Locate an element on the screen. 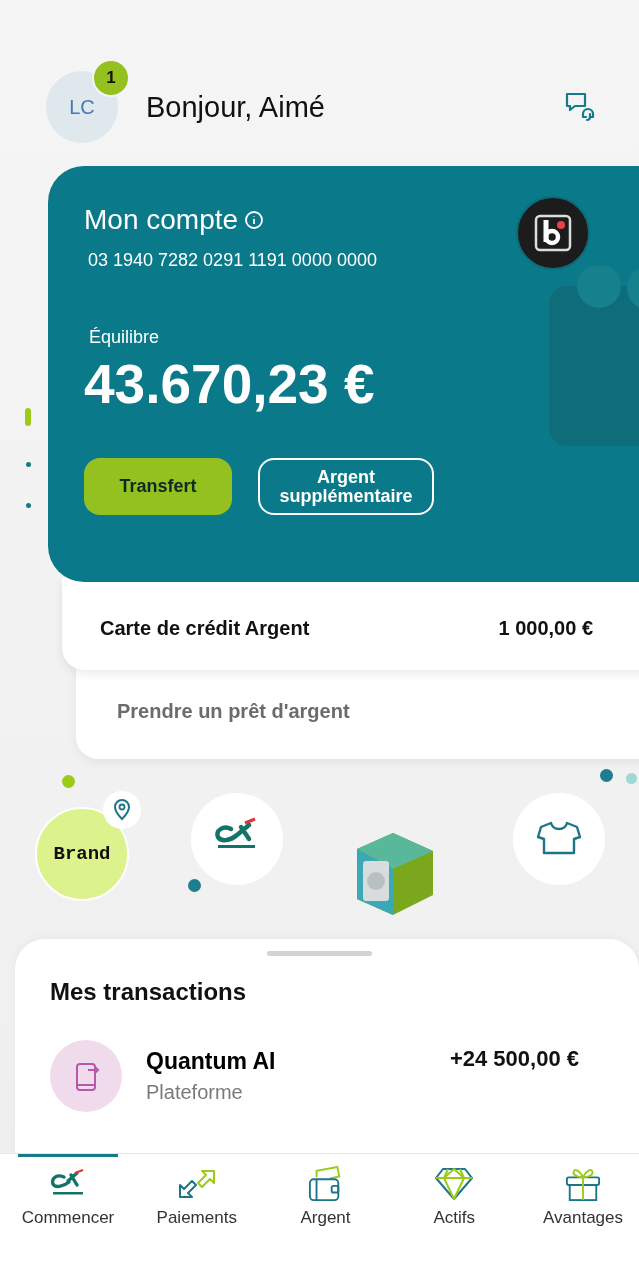 The height and width of the screenshot is (1273, 639). drag-handle is located at coordinates (319, 953).